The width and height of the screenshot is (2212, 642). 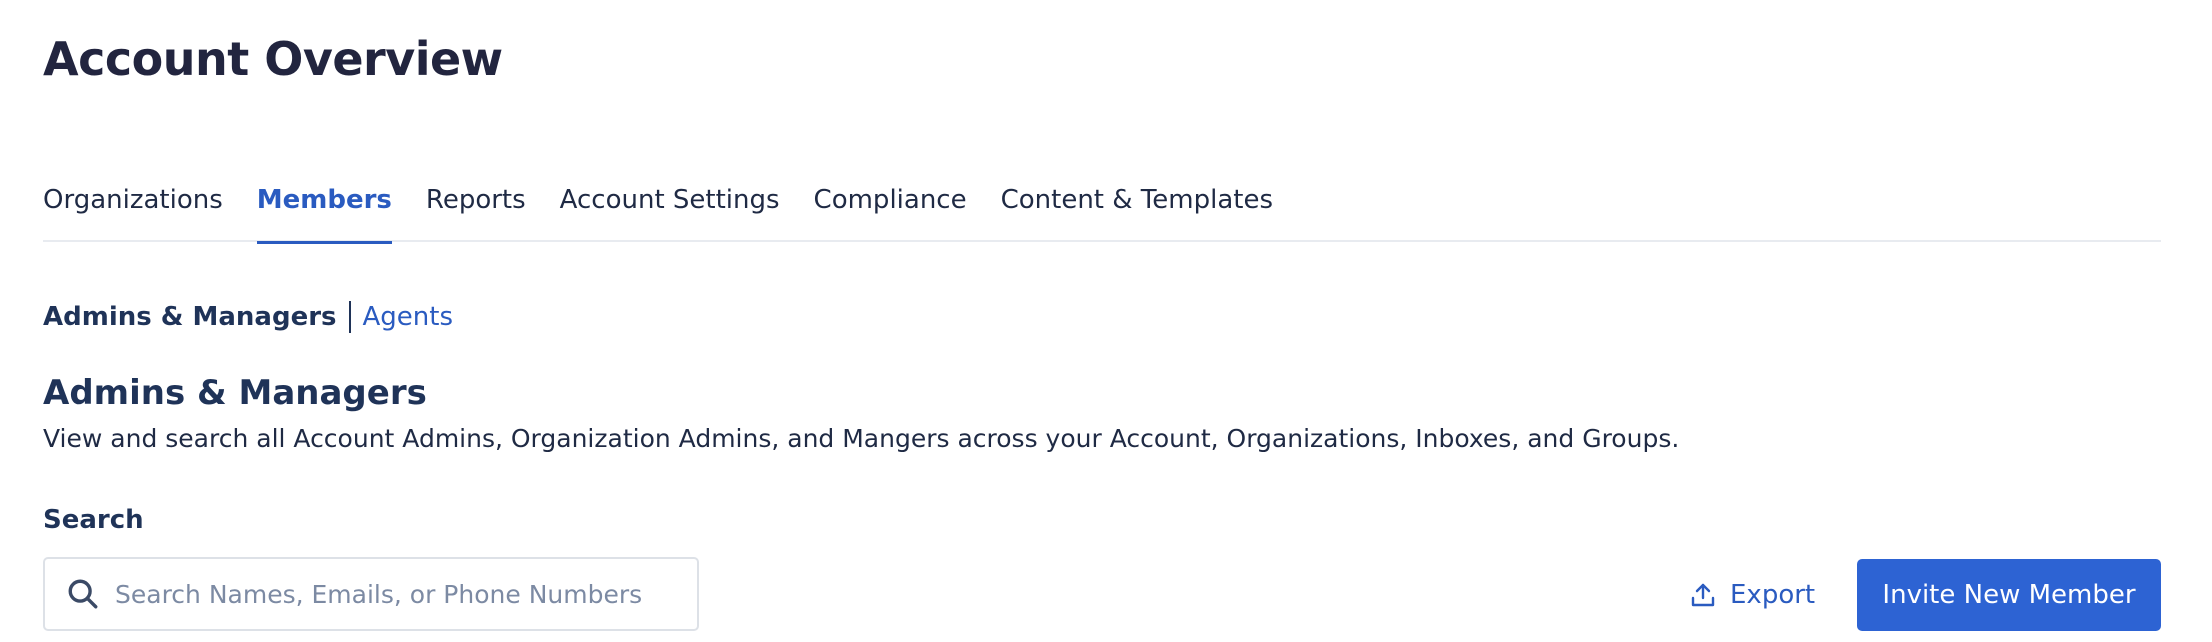 I want to click on search-box, so click(x=371, y=594).